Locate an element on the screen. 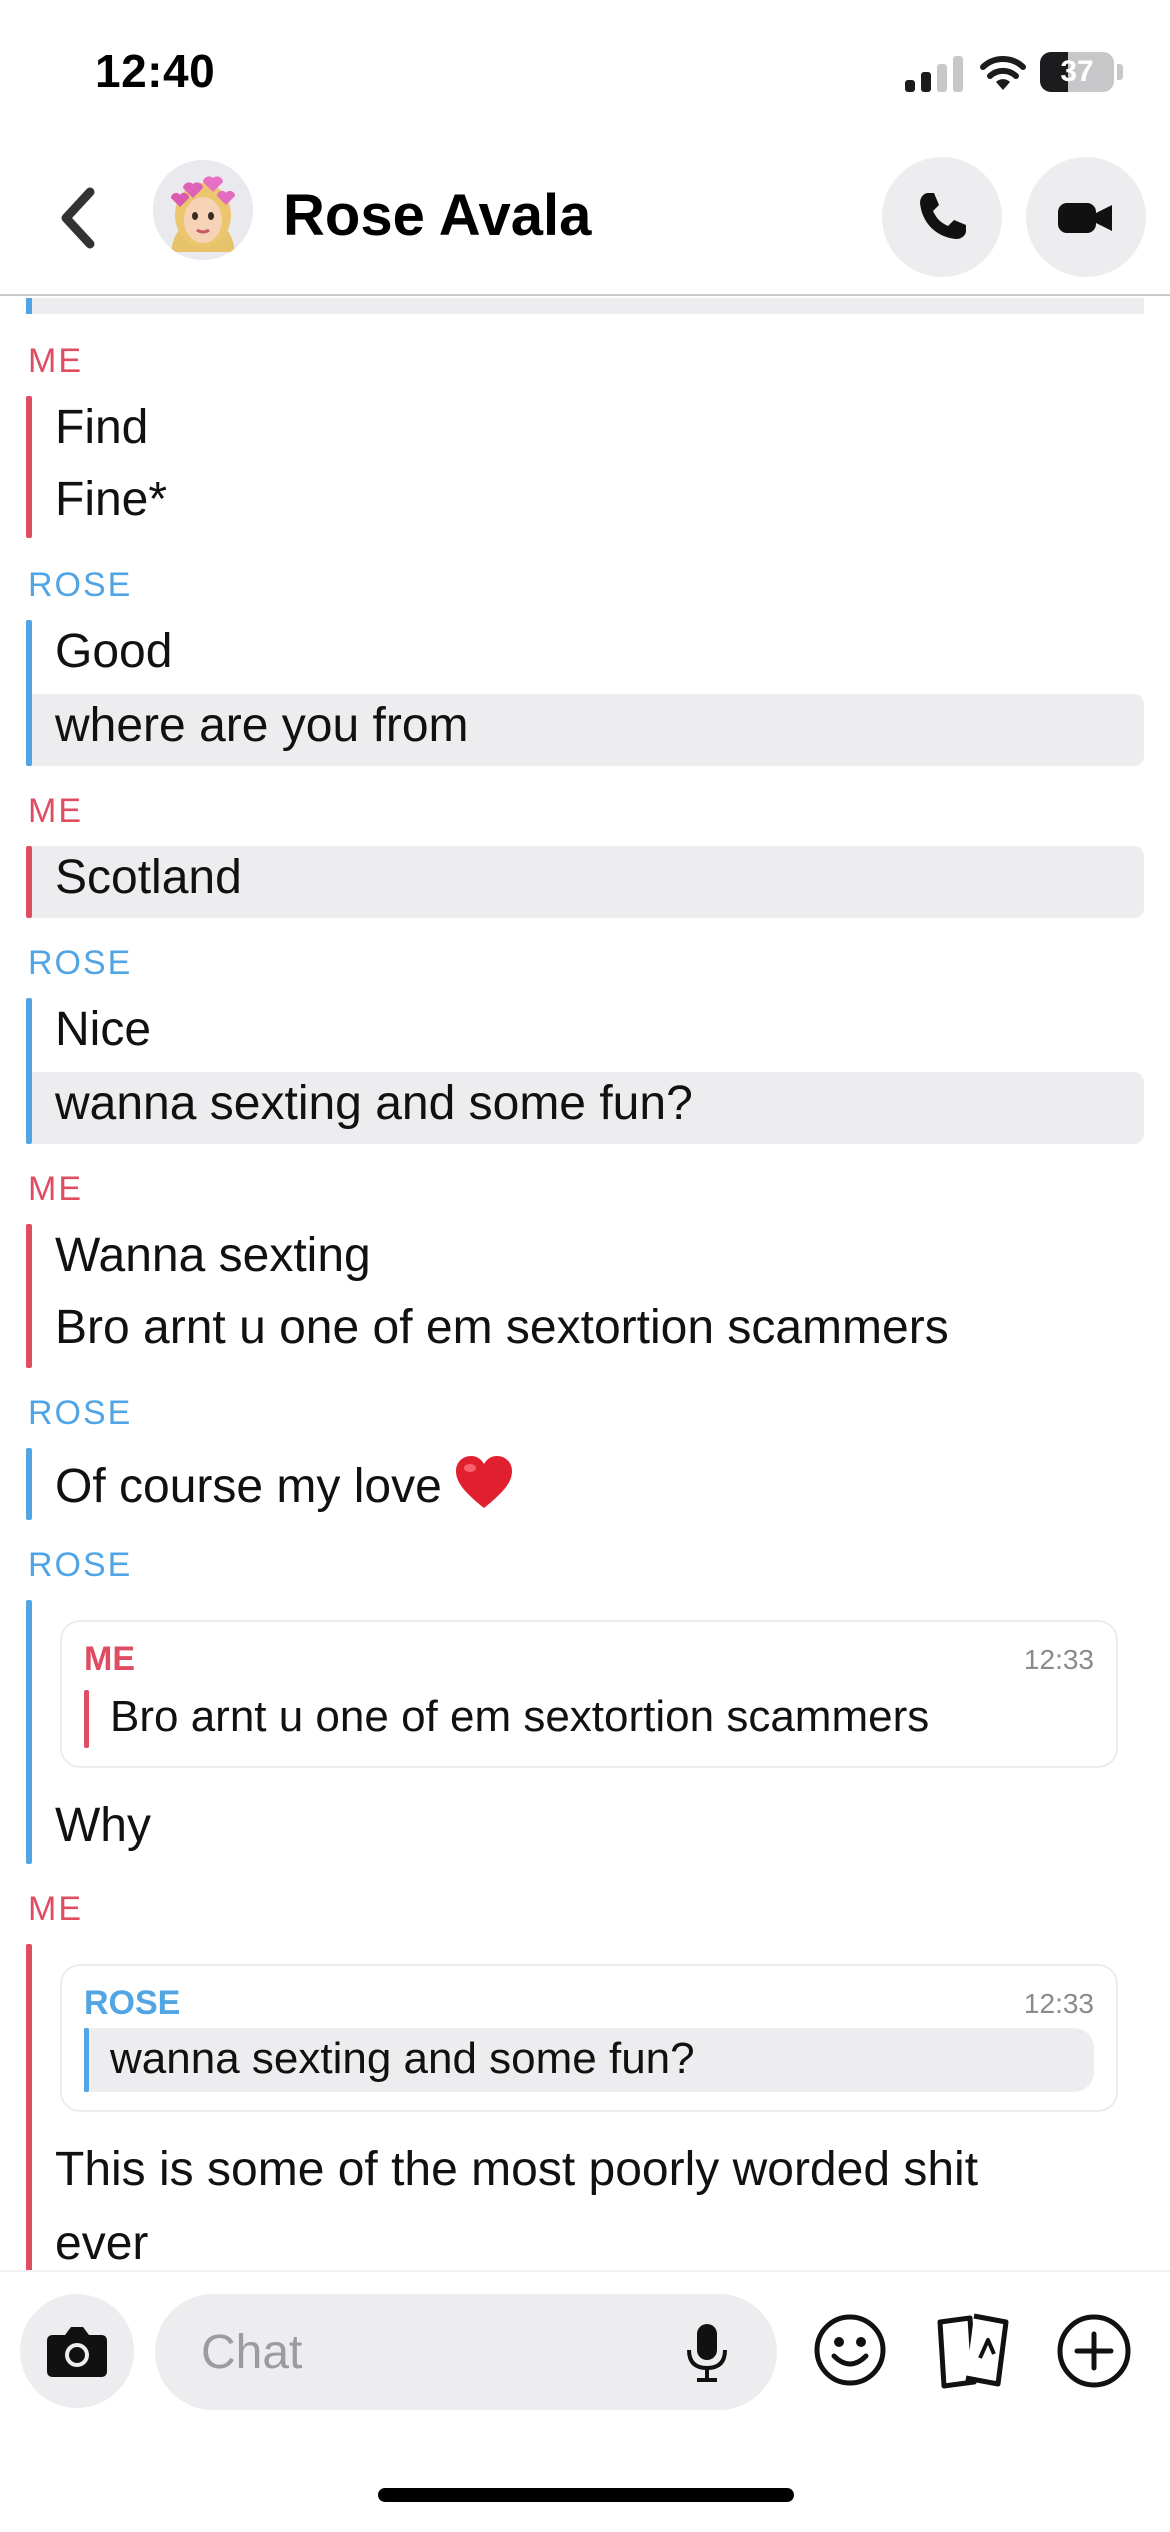 This screenshot has width=1170, height=2532. message-text: Fine* is located at coordinates (111, 500).